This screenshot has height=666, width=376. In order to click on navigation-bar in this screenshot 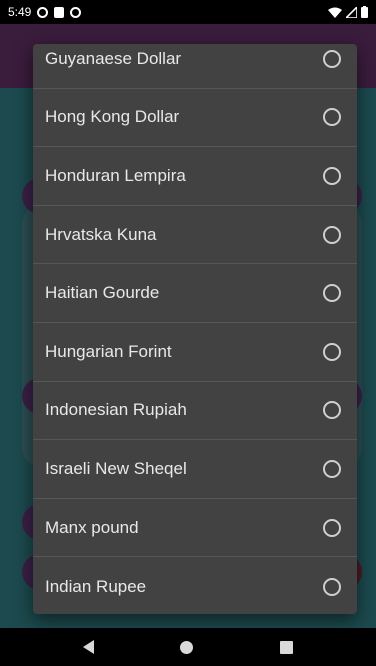, I will do `click(188, 647)`.